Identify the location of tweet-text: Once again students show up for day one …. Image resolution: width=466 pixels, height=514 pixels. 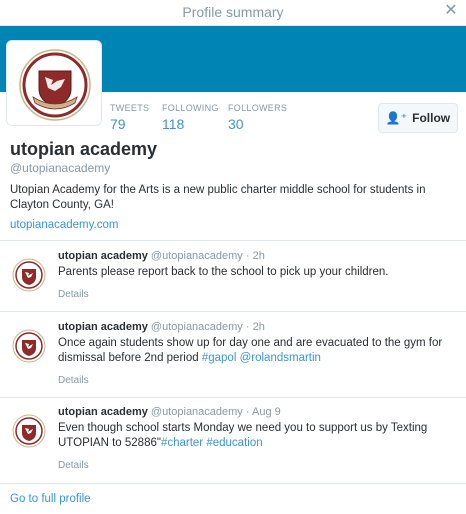
(258, 351).